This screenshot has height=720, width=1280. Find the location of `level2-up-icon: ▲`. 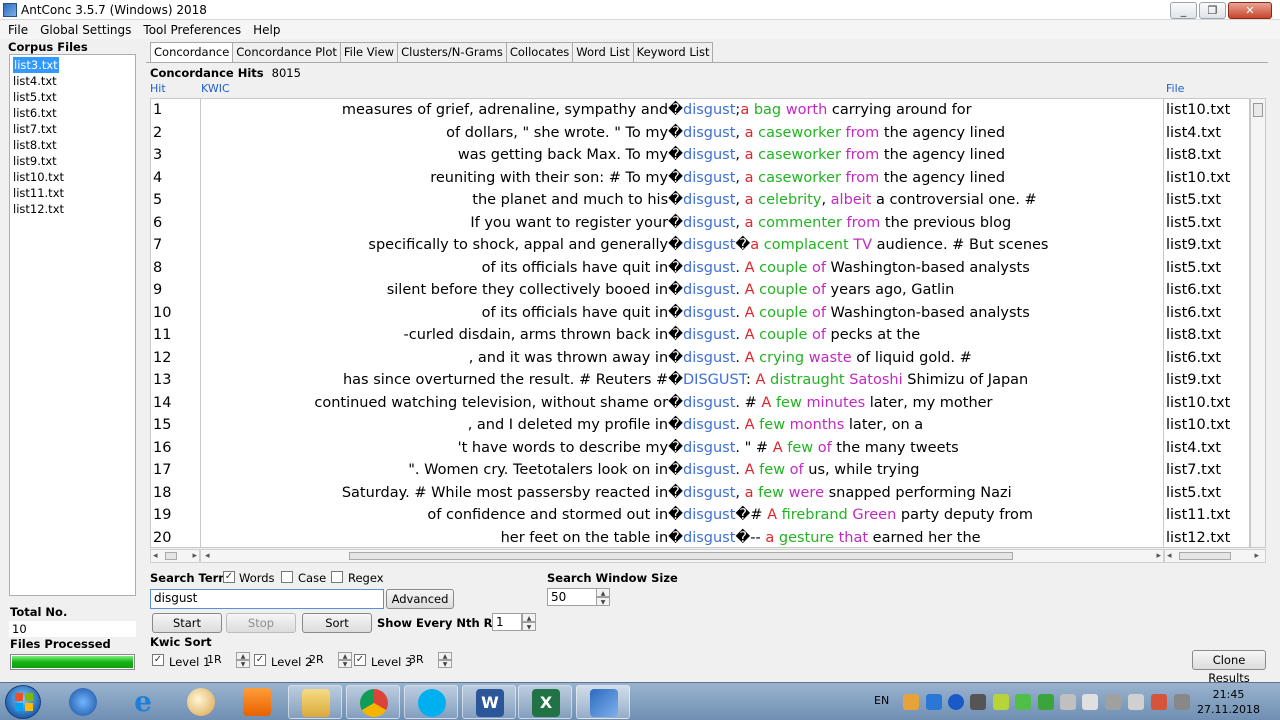

level2-up-icon: ▲ is located at coordinates (345, 656).